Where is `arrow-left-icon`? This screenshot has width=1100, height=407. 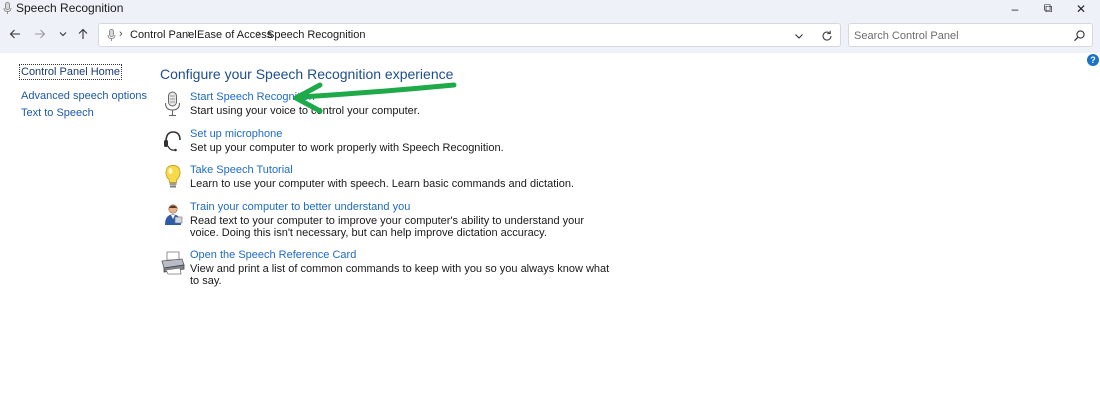 arrow-left-icon is located at coordinates (14, 34).